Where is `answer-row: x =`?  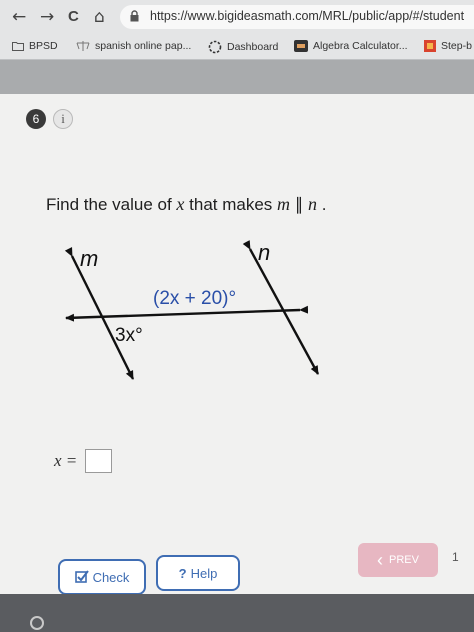 answer-row: x = is located at coordinates (83, 461).